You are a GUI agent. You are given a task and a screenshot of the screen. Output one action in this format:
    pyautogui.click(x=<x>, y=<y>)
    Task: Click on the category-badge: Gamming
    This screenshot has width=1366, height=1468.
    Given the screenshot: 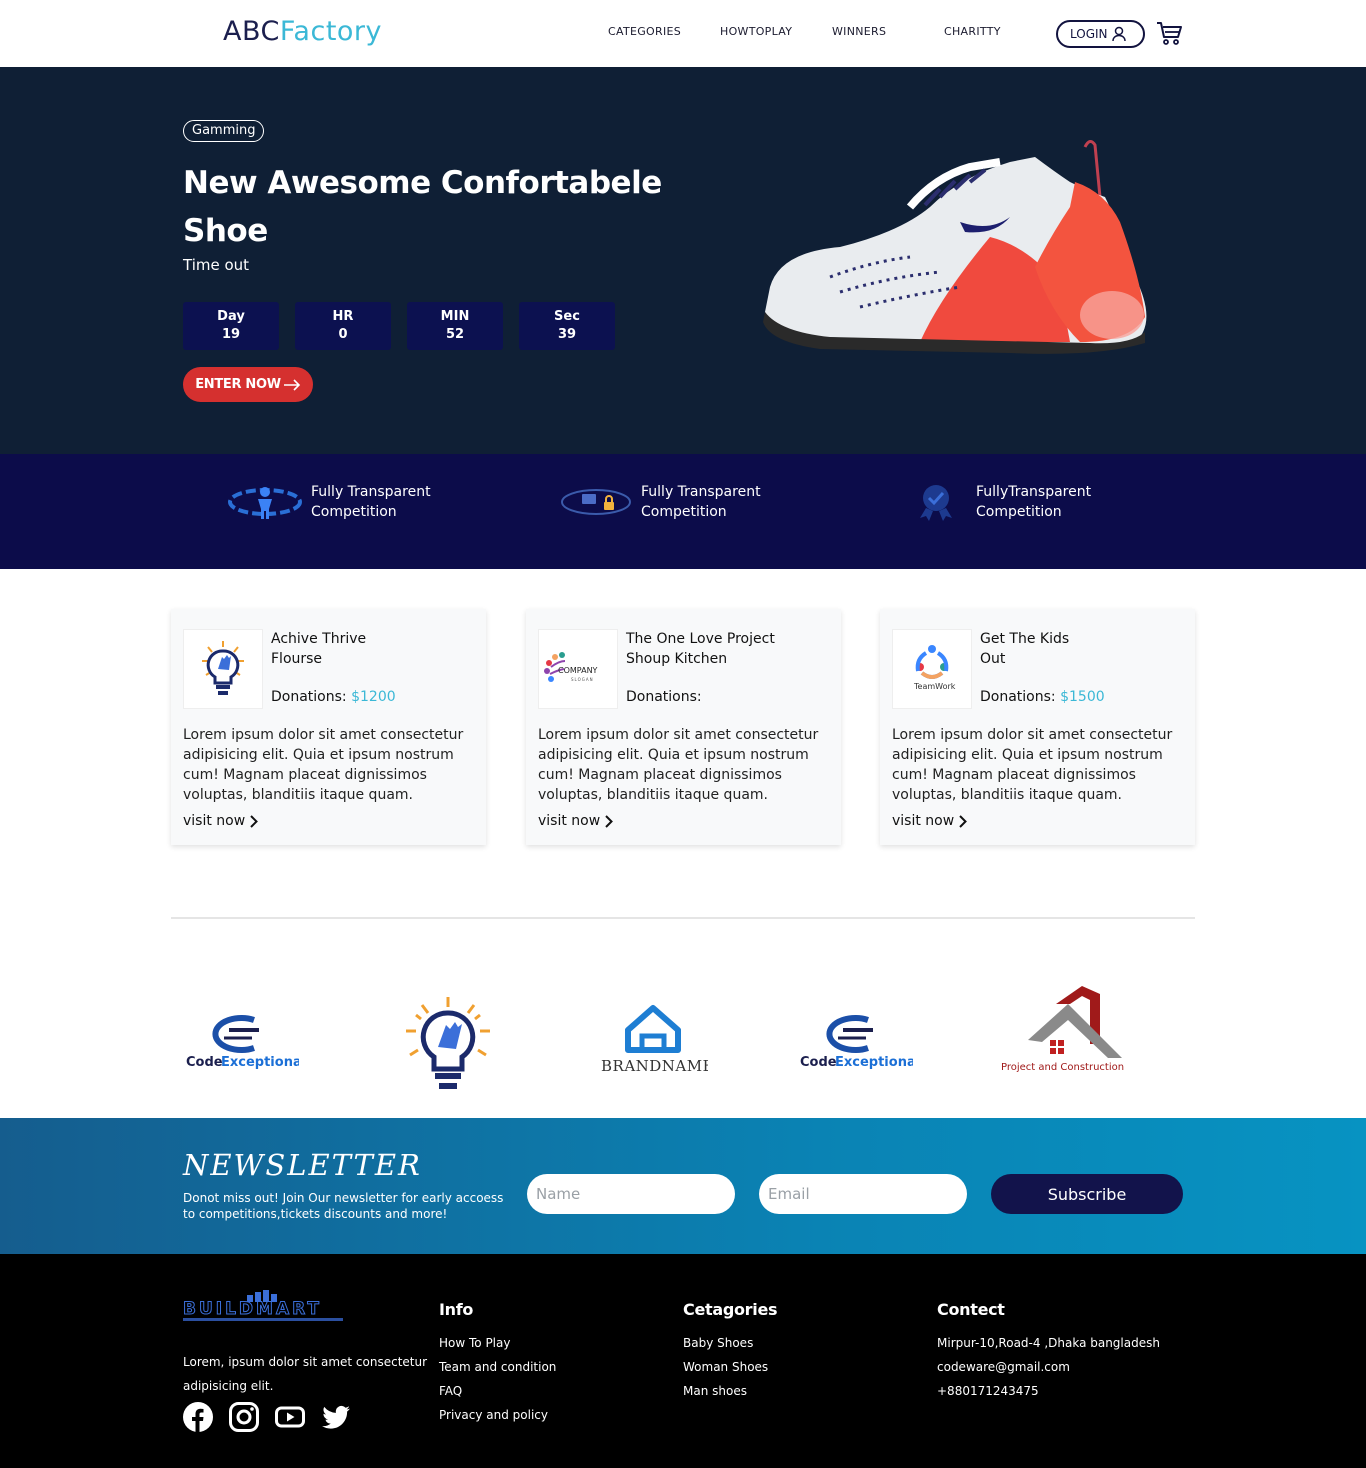 What is the action you would take?
    pyautogui.click(x=224, y=131)
    